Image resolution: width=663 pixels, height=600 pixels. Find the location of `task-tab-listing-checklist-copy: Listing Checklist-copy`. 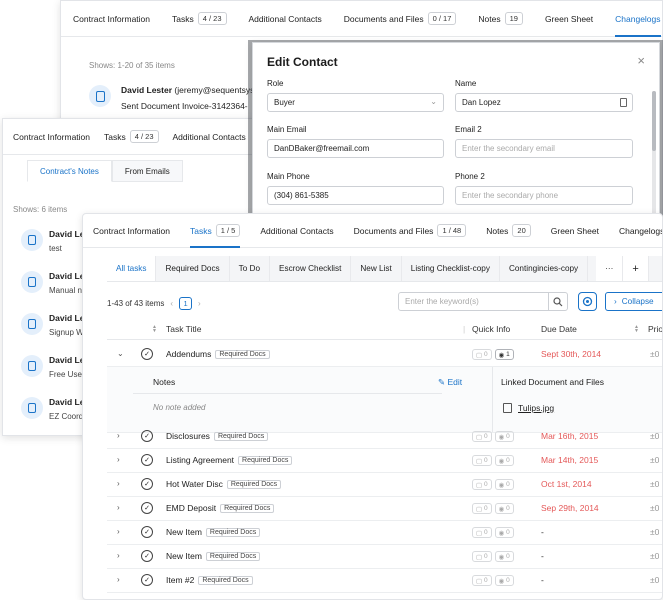

task-tab-listing-checklist-copy: Listing Checklist-copy is located at coordinates (451, 268).